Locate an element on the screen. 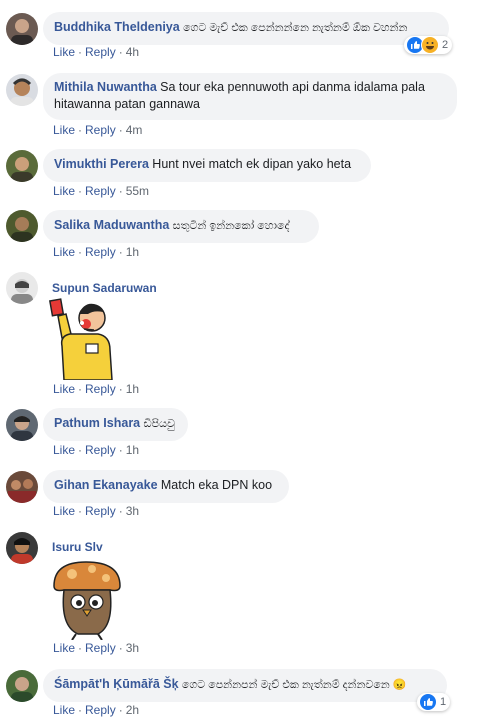 The width and height of the screenshot is (485, 725). comment-timestamp: 2h is located at coordinates (132, 710).